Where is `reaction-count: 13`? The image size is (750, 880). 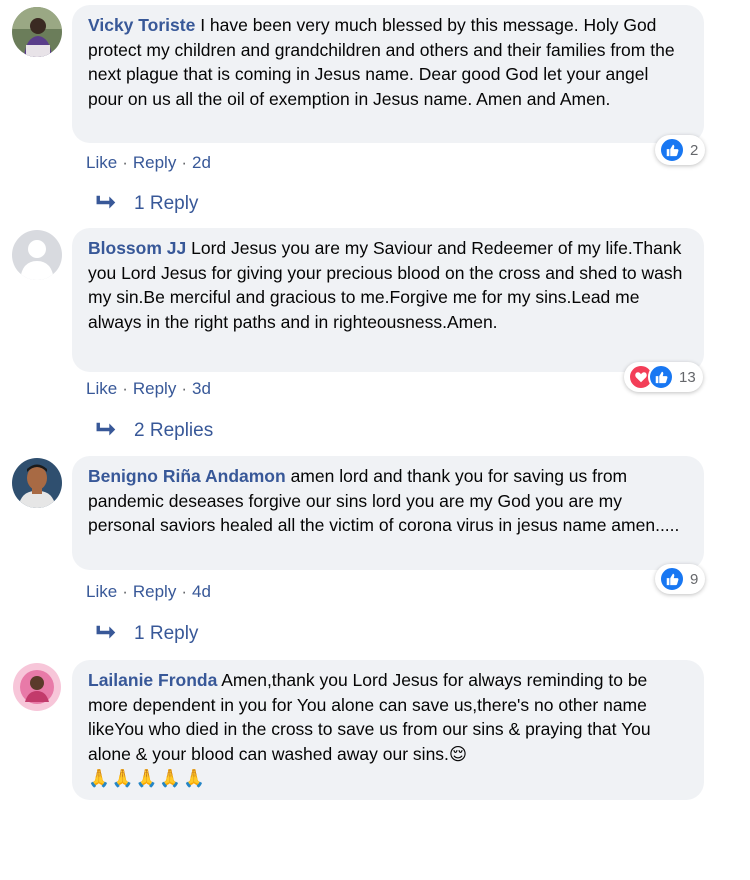 reaction-count: 13 is located at coordinates (687, 377).